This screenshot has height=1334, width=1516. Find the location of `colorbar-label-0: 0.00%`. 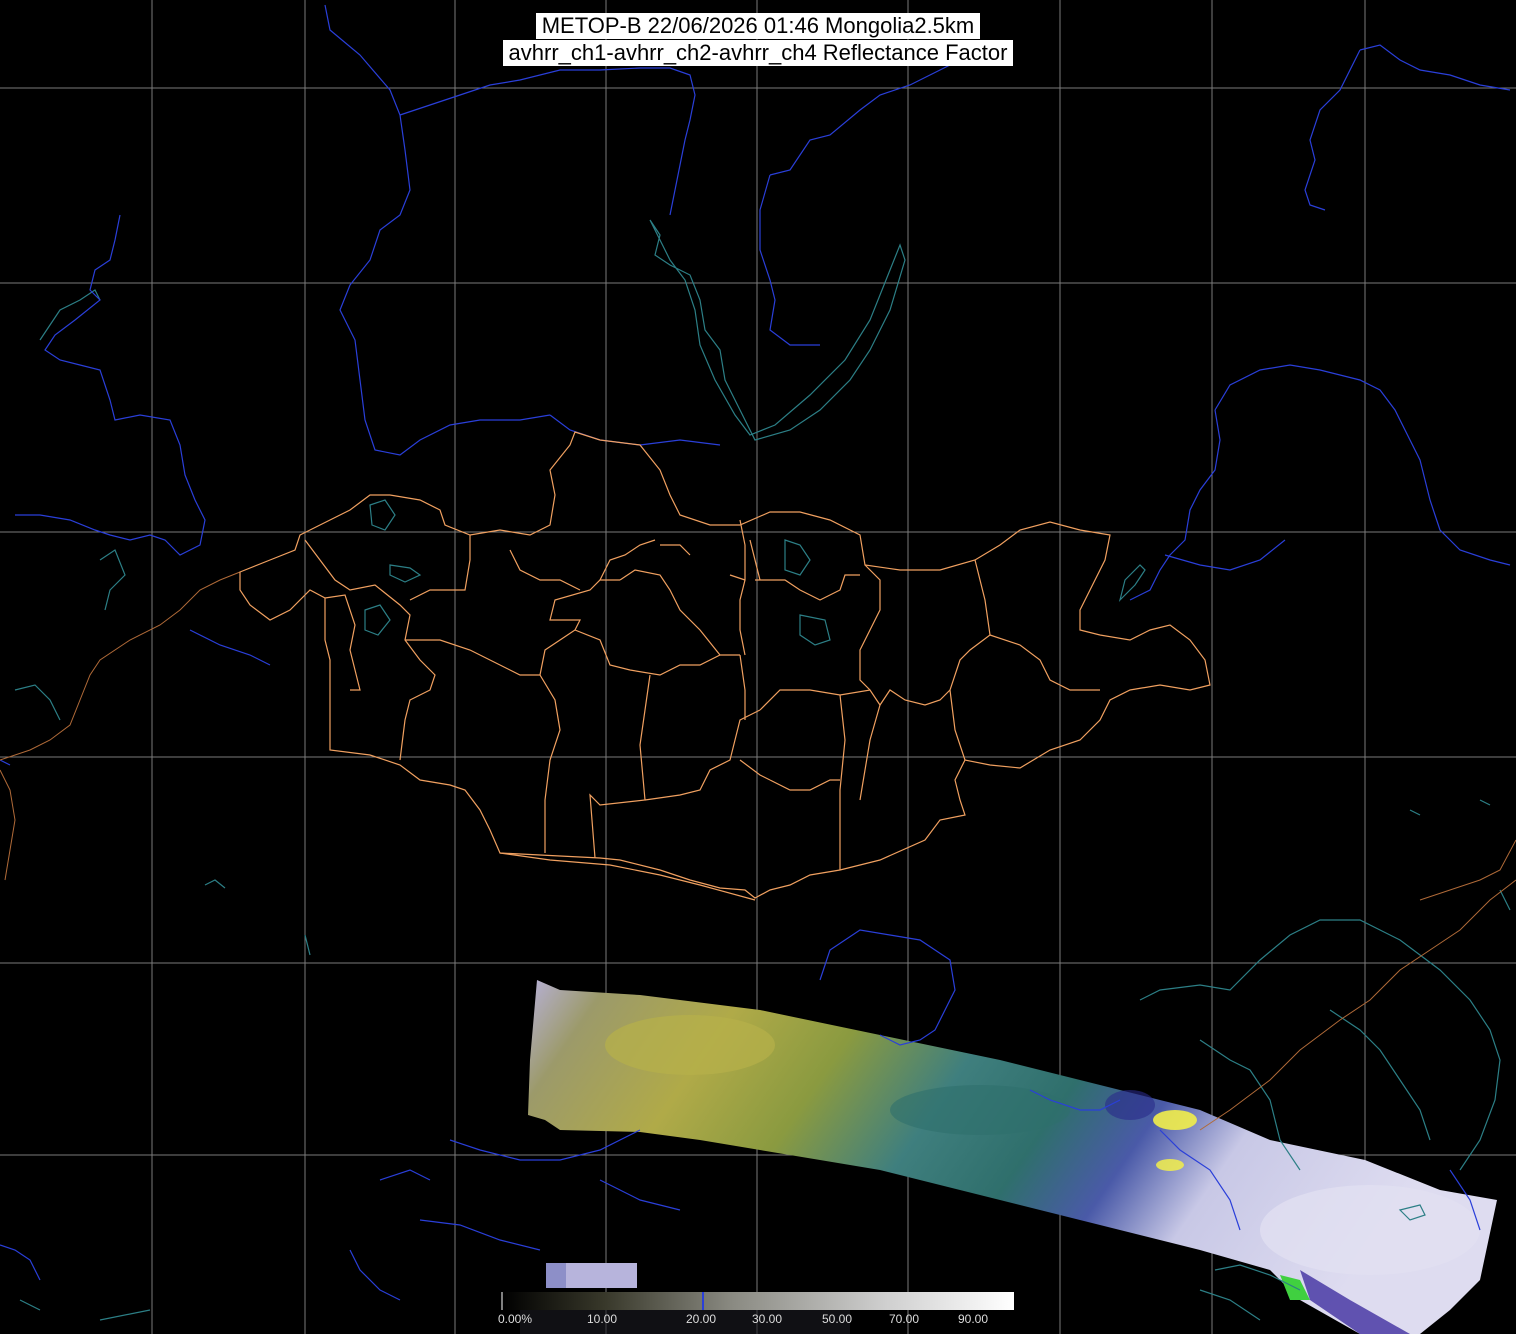

colorbar-label-0: 0.00% is located at coordinates (515, 1319).